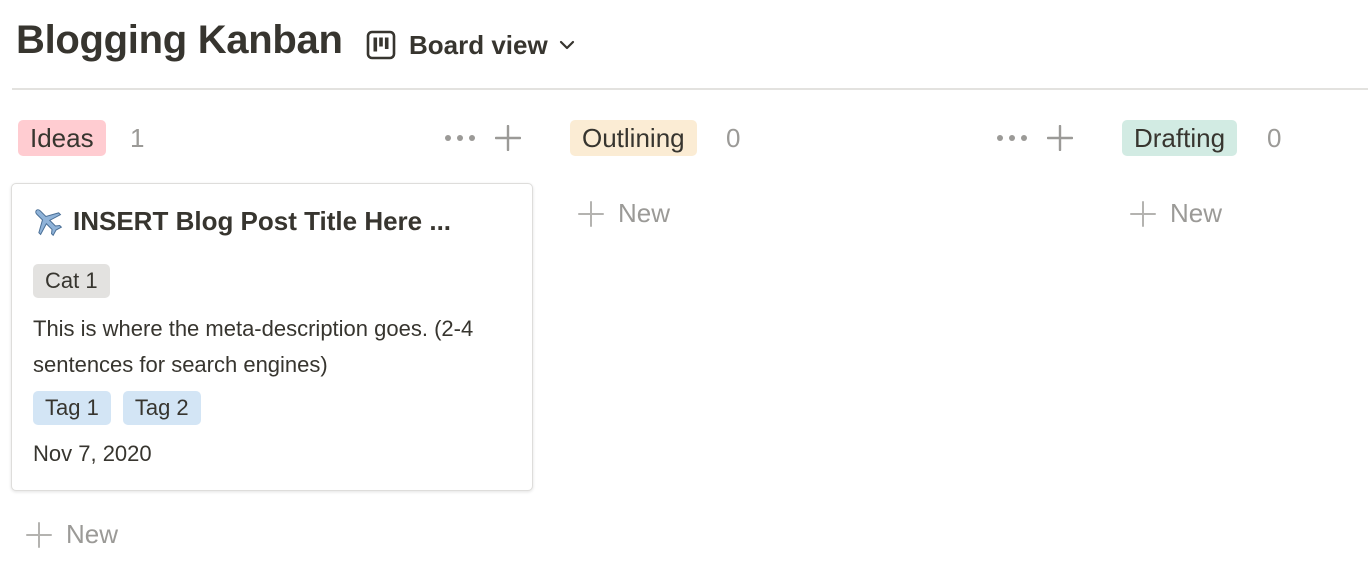 The image size is (1368, 578). I want to click on category-chip: Cat 1, so click(71, 281).